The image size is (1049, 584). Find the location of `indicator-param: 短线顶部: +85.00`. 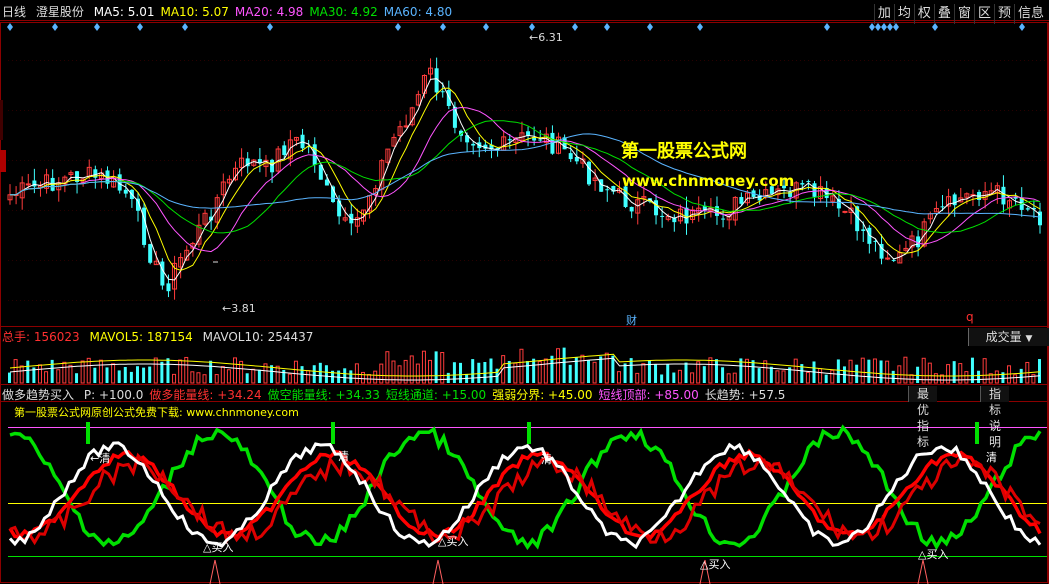

indicator-param: 短线顶部: +85.00 is located at coordinates (648, 395).